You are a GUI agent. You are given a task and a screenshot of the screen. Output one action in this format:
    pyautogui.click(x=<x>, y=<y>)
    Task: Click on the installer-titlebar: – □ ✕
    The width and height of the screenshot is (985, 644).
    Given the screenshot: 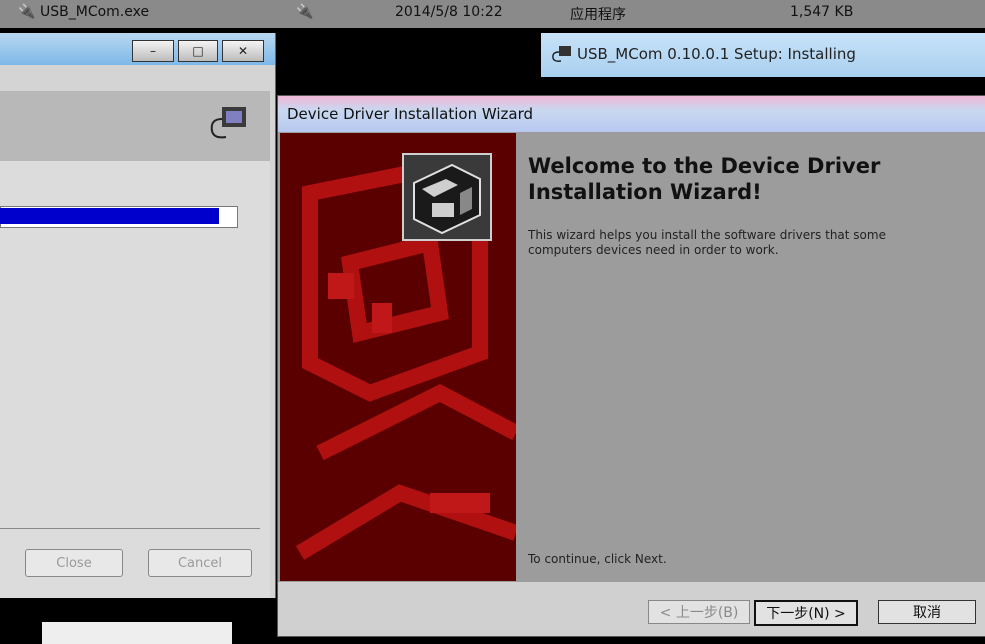 What is the action you would take?
    pyautogui.click(x=137, y=49)
    